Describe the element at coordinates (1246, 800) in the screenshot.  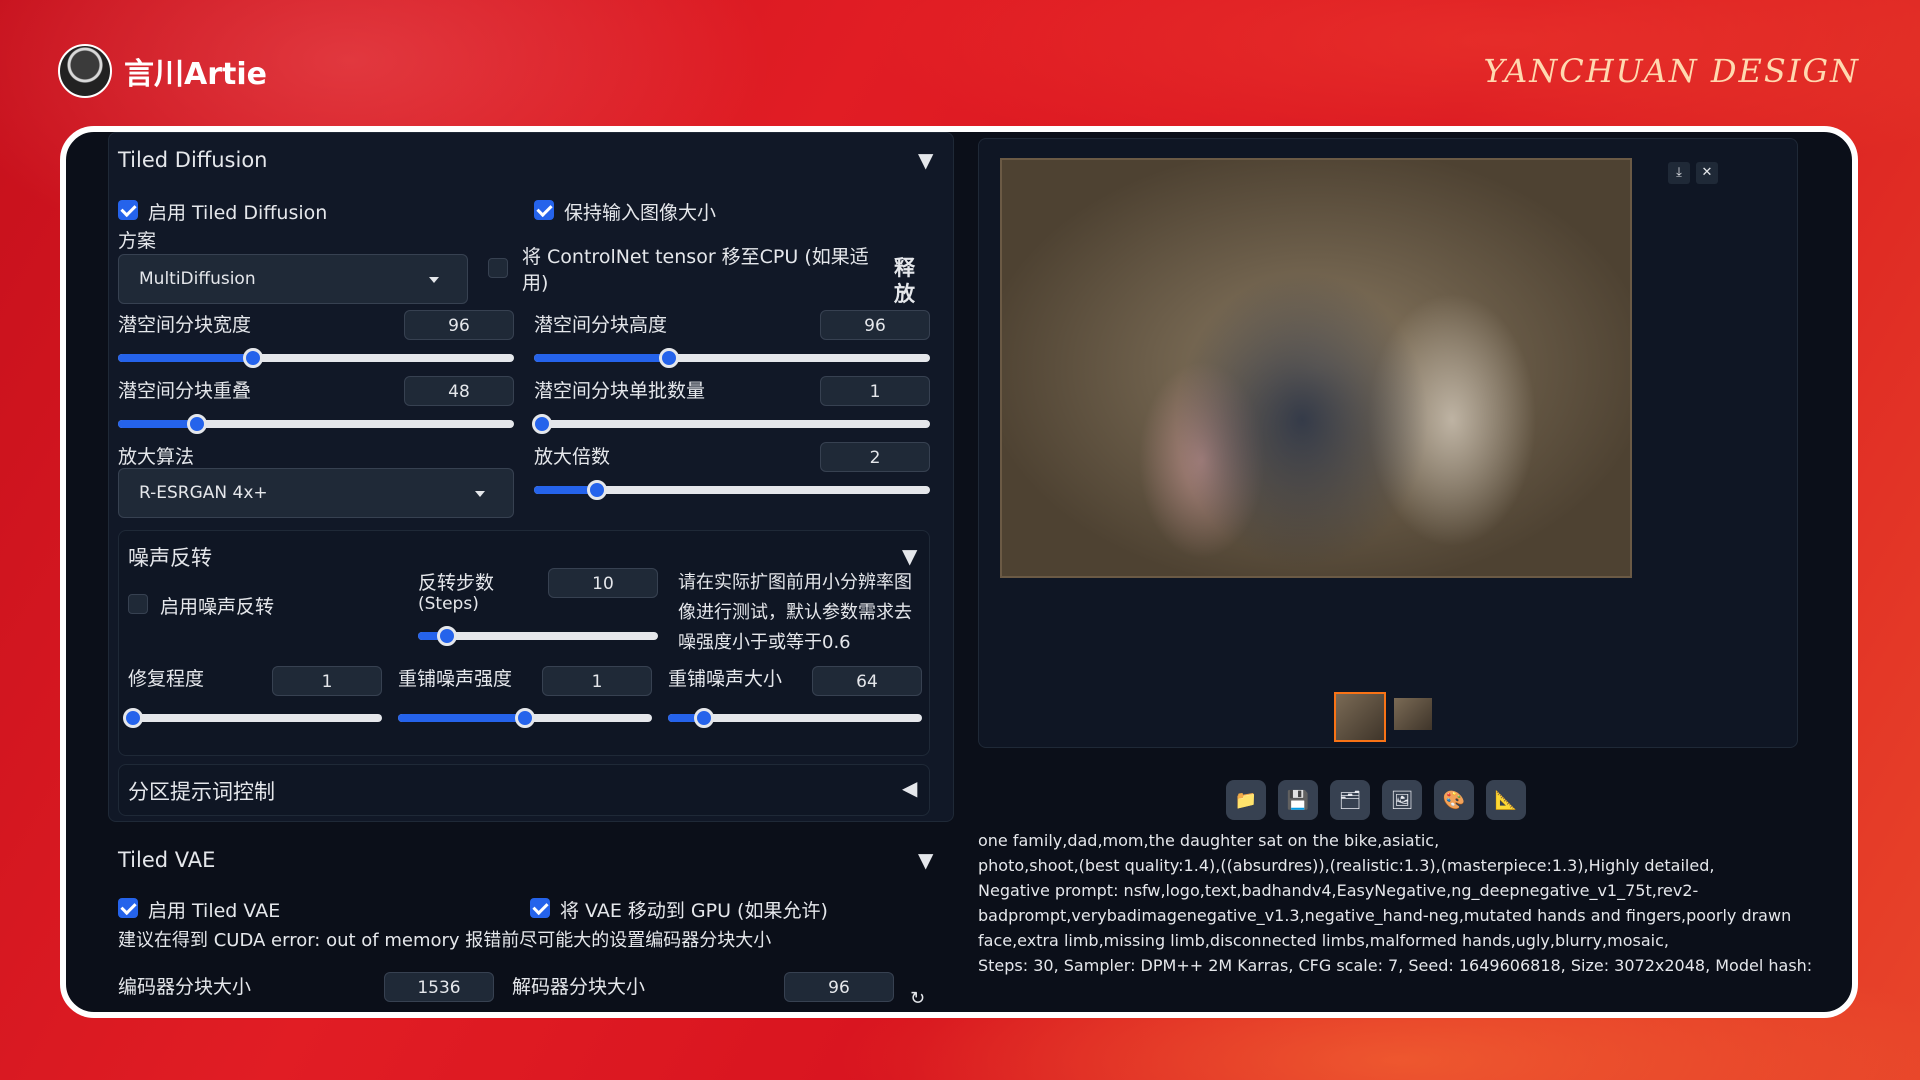
I see `folder-icon: 📁` at that location.